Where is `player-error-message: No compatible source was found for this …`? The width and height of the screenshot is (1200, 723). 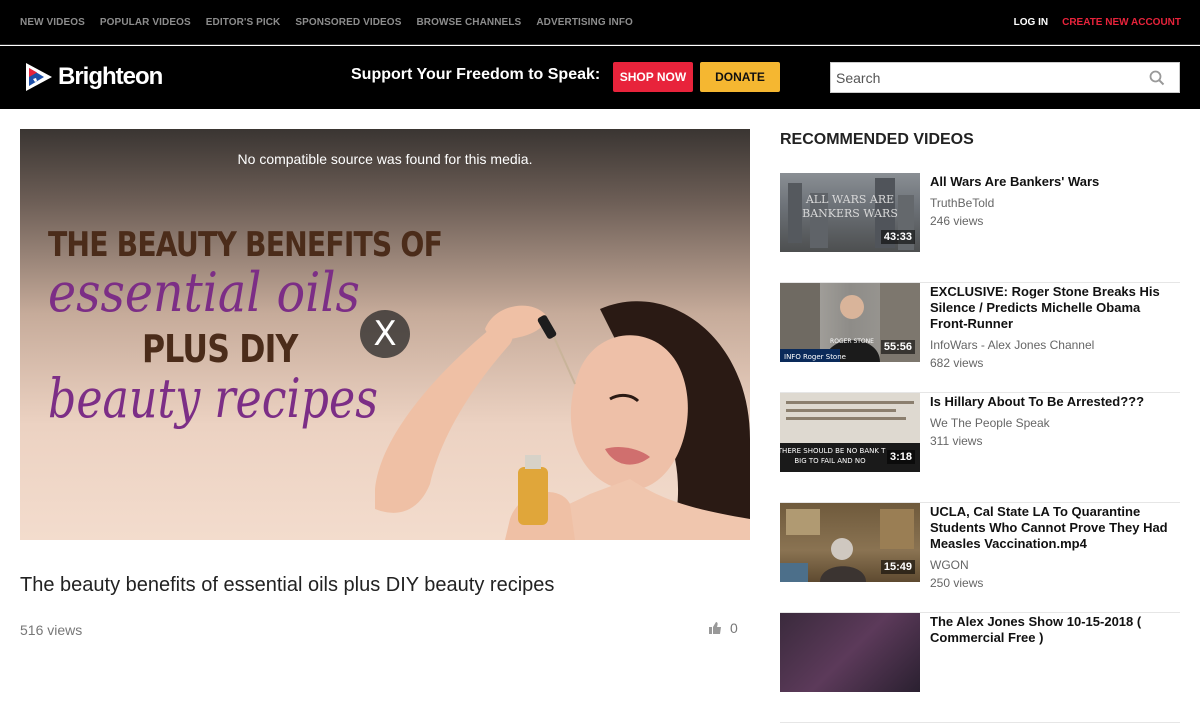 player-error-message: No compatible source was found for this … is located at coordinates (385, 159).